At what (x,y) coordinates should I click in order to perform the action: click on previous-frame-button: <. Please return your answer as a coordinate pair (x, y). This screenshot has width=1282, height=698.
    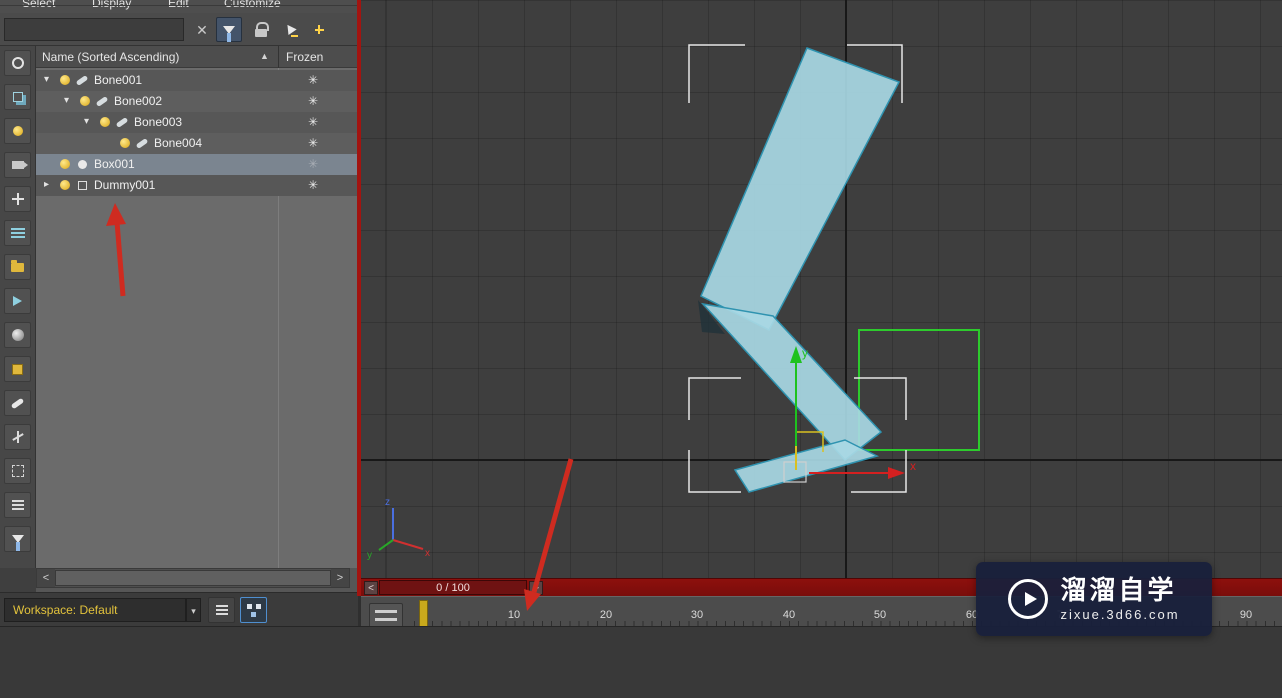
    Looking at the image, I should click on (371, 588).